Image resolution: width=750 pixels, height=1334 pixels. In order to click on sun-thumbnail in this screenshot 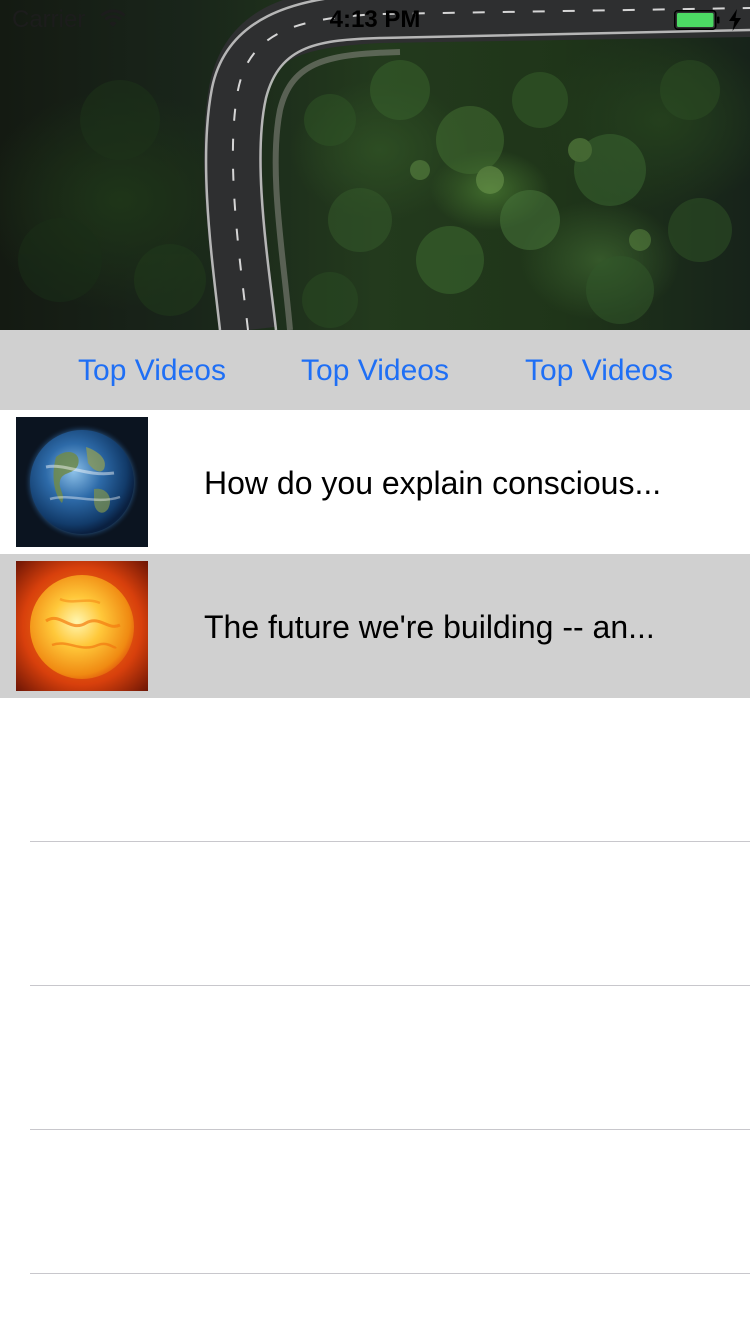, I will do `click(82, 626)`.